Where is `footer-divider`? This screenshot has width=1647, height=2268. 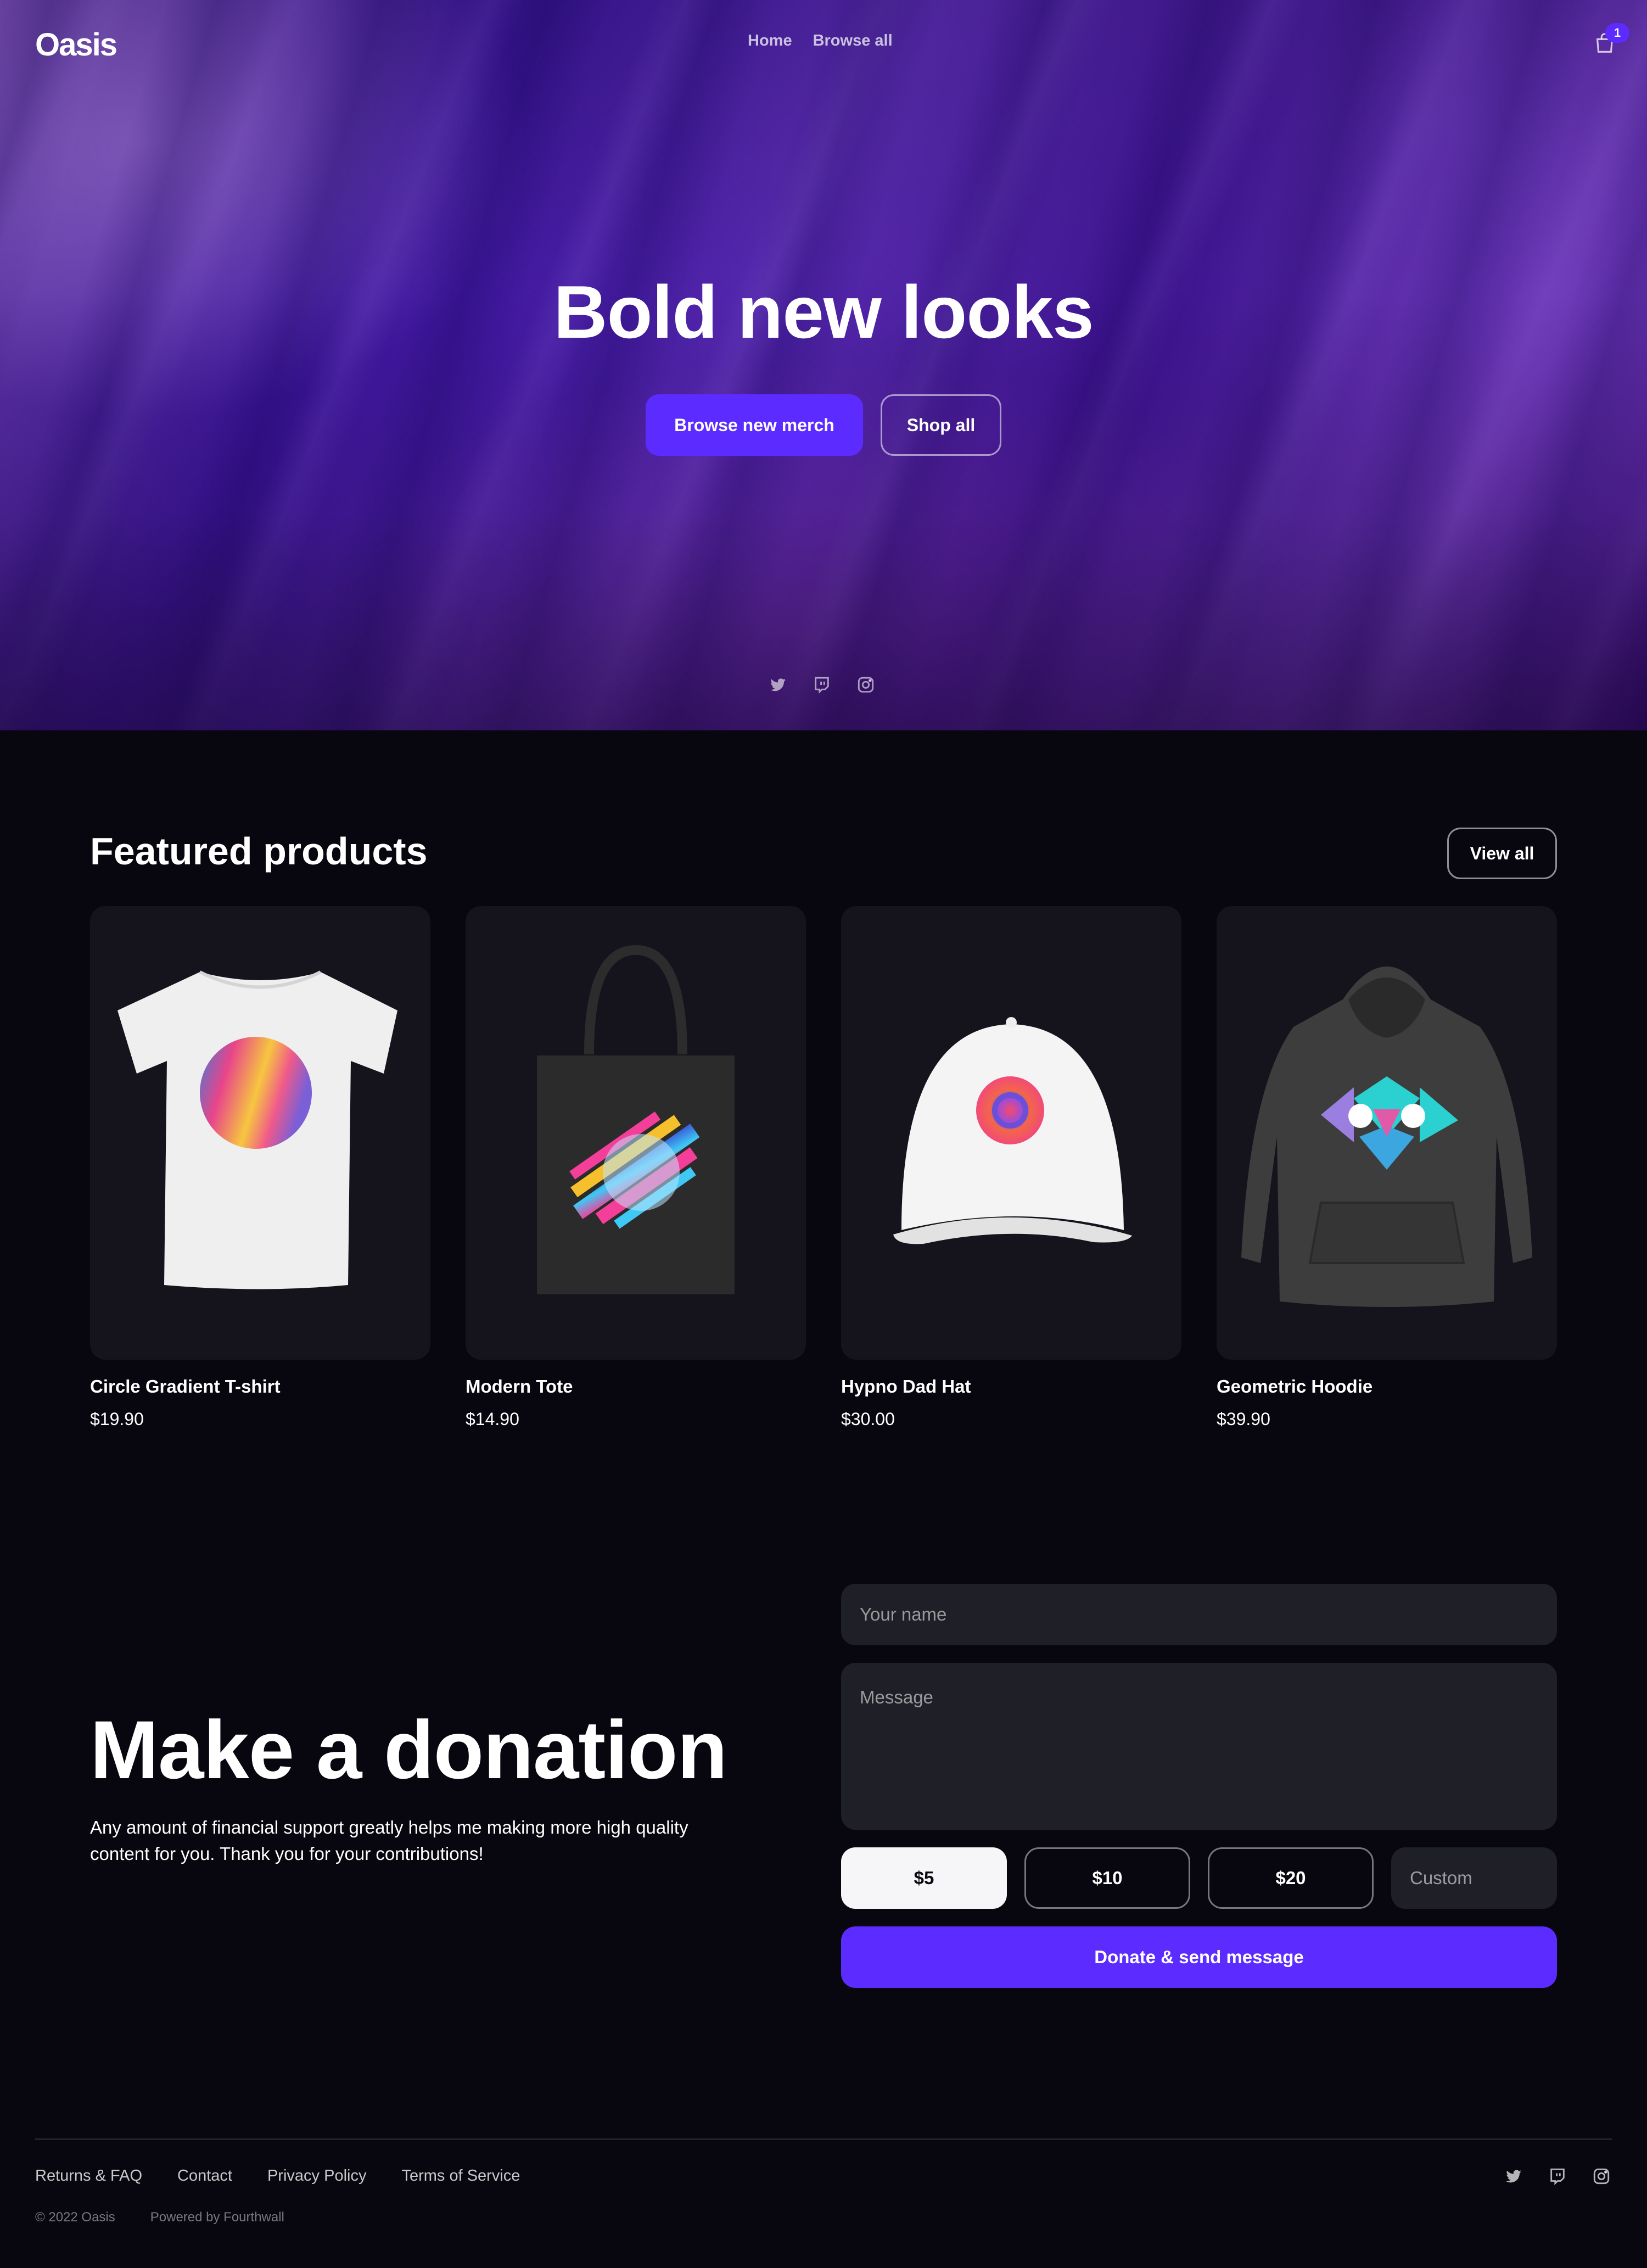
footer-divider is located at coordinates (824, 2139).